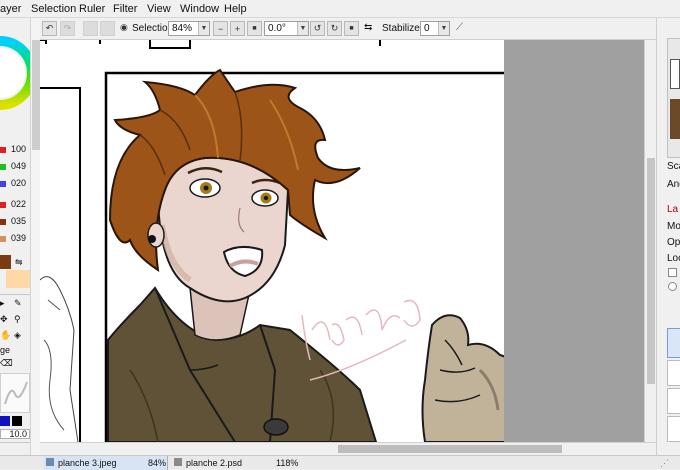  I want to click on document-tab-active: planche 3.jpeg 84%, so click(106, 463).